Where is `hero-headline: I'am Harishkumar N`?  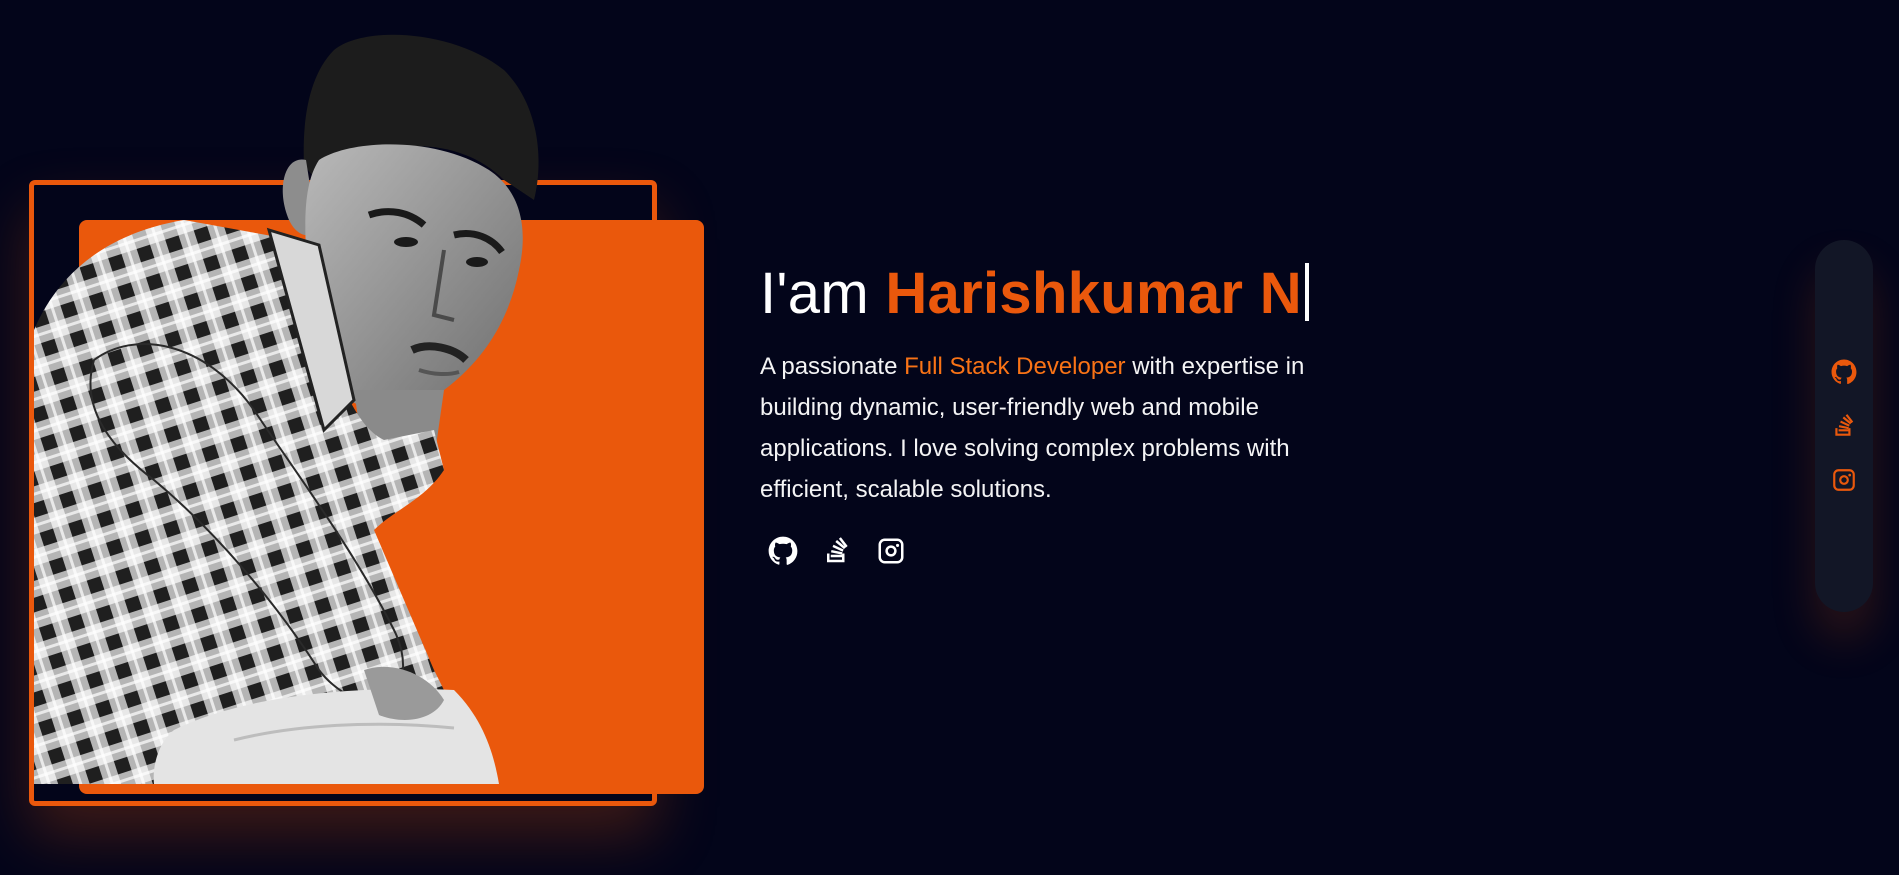
hero-headline: I'am Harishkumar N is located at coordinates (1060, 294).